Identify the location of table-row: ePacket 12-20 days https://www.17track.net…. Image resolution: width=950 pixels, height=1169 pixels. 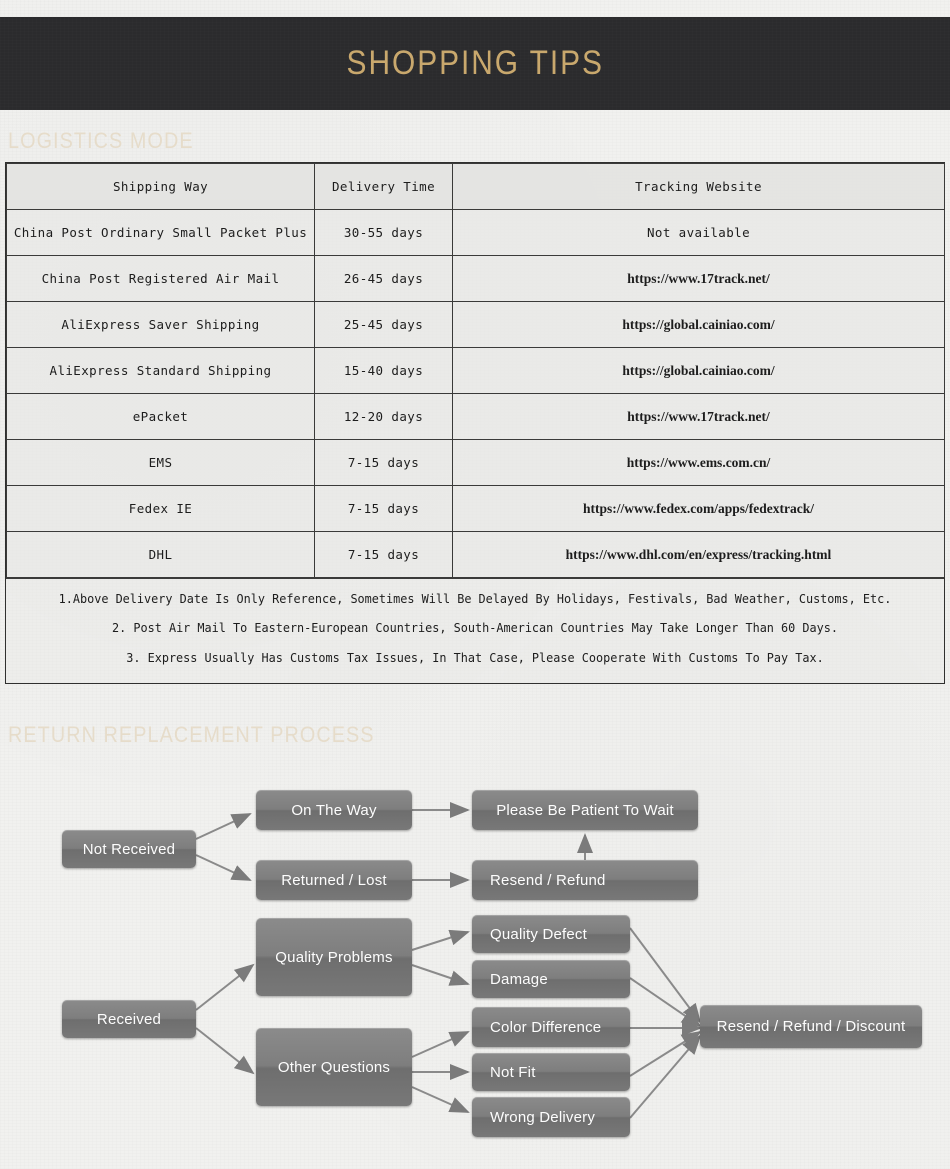
(475, 416).